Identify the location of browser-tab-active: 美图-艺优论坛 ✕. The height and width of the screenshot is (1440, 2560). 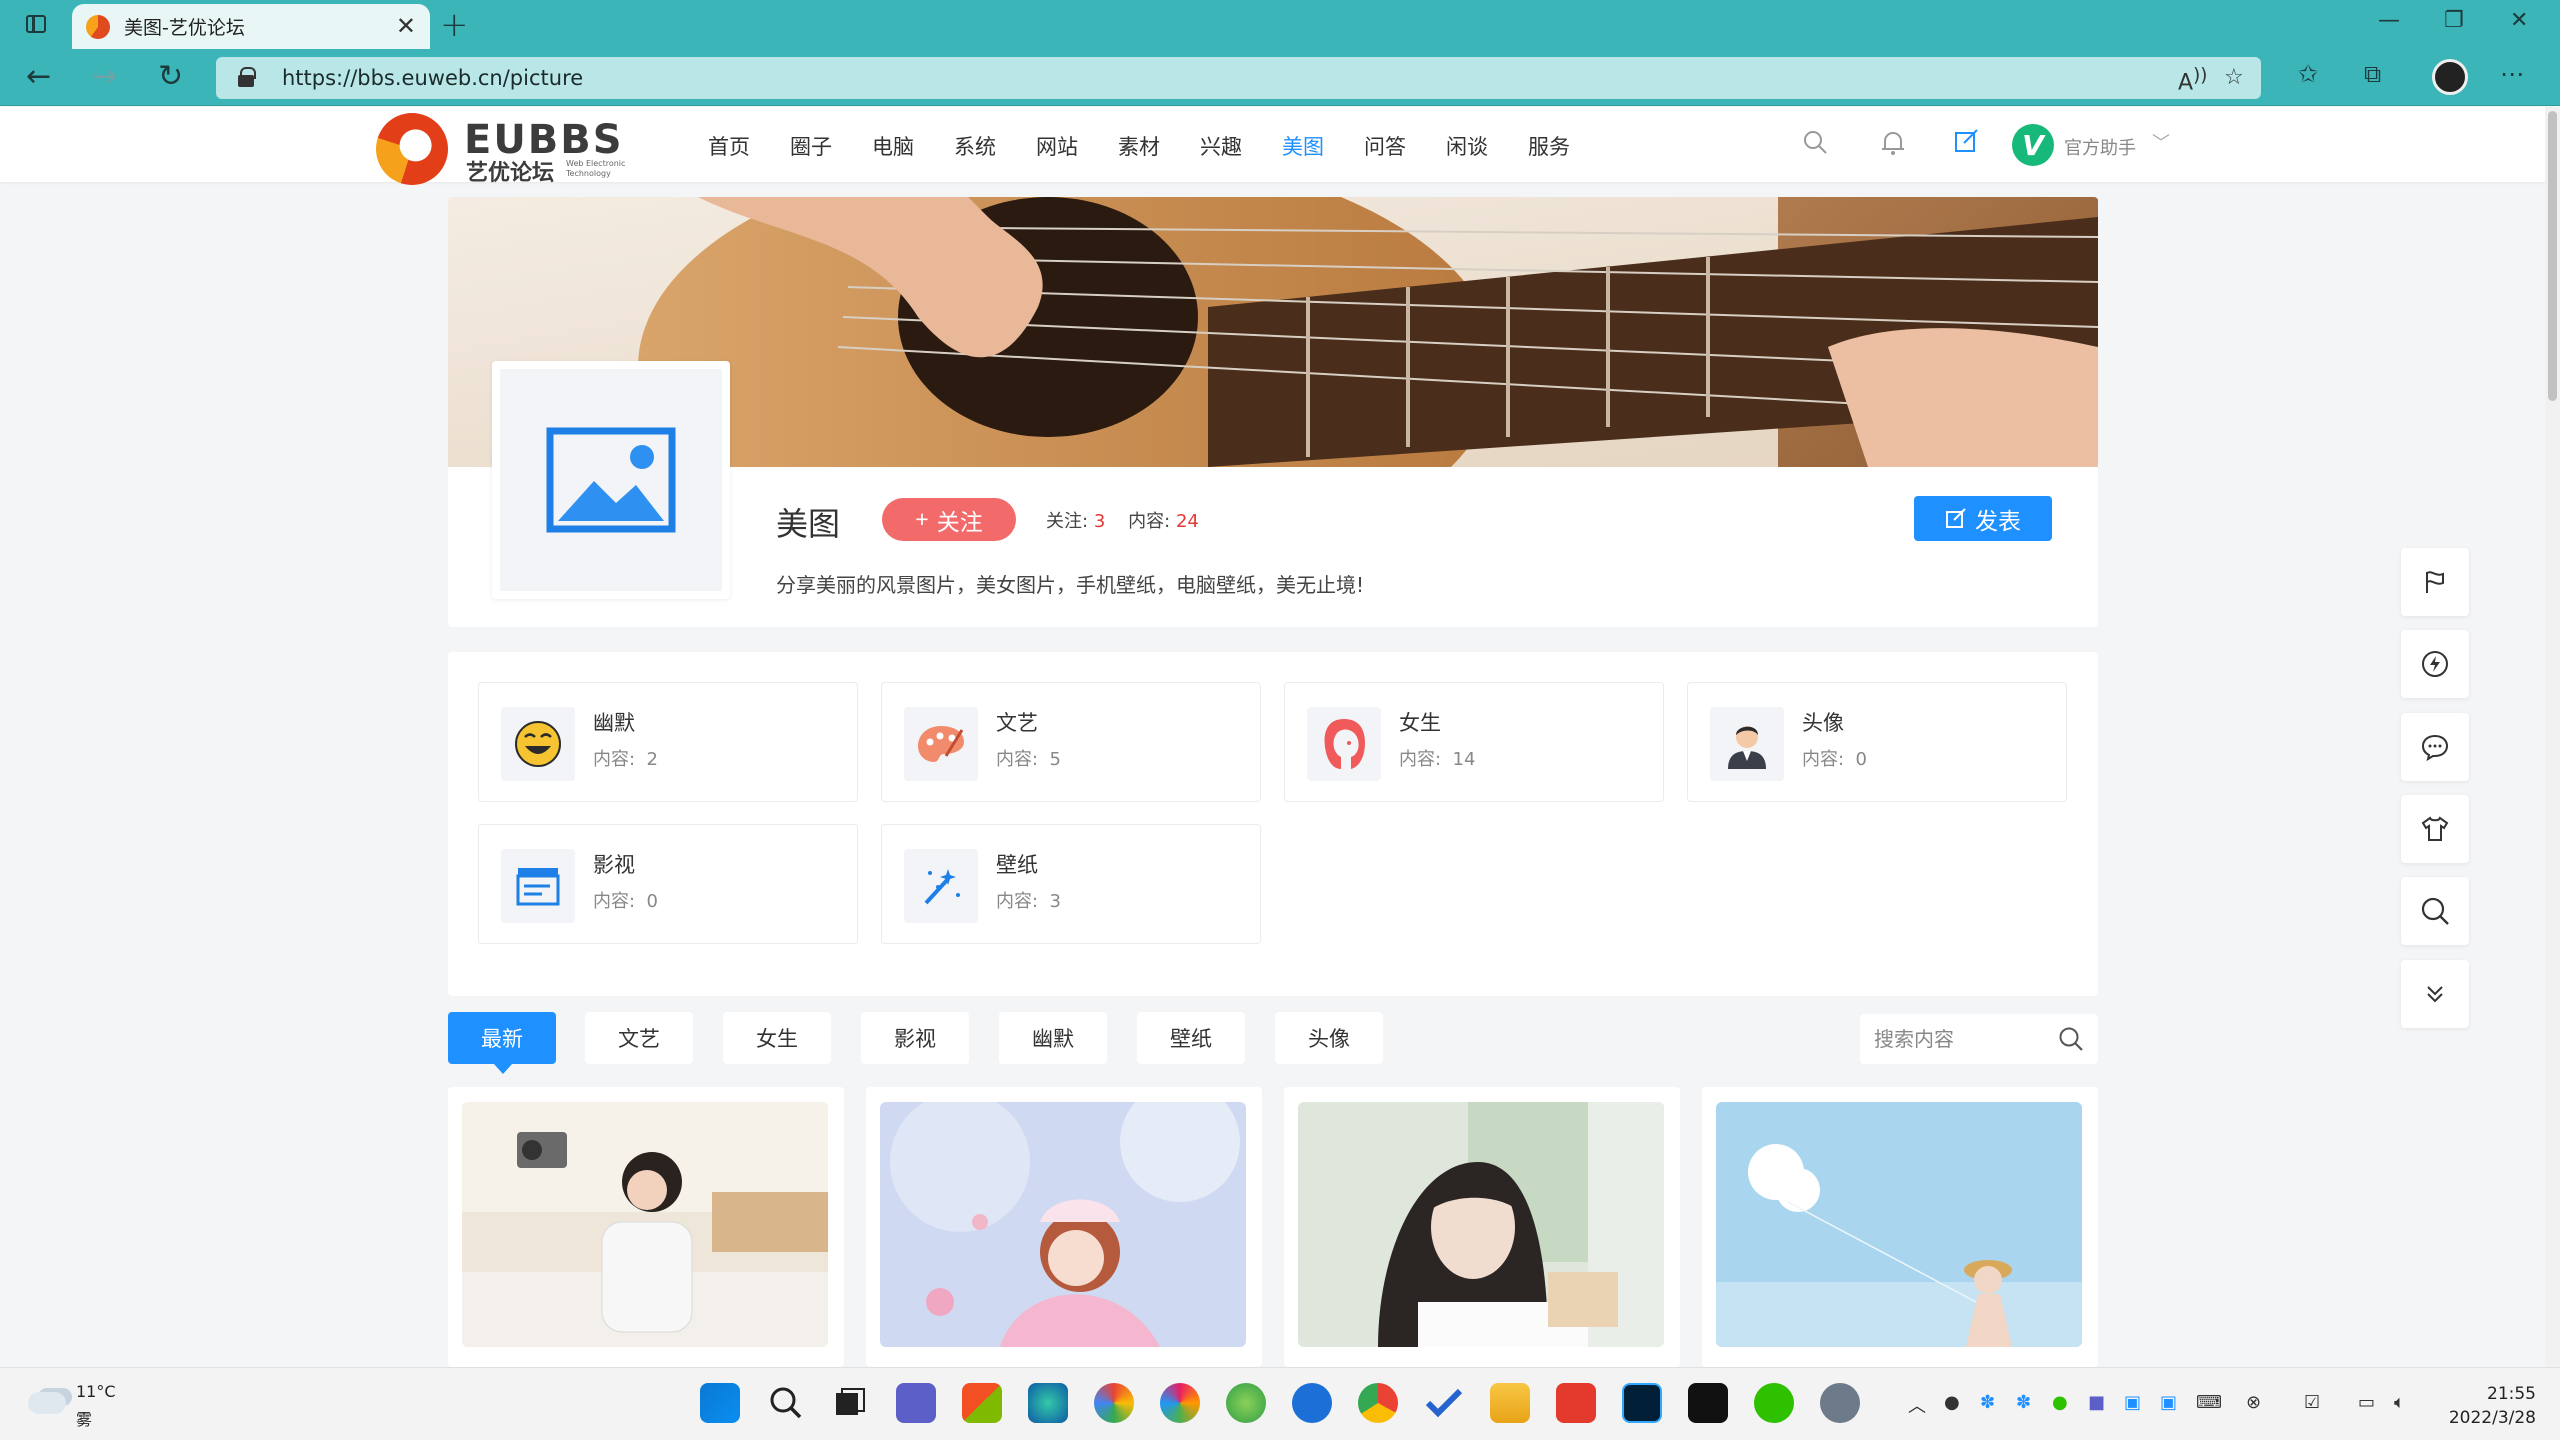
(251, 26).